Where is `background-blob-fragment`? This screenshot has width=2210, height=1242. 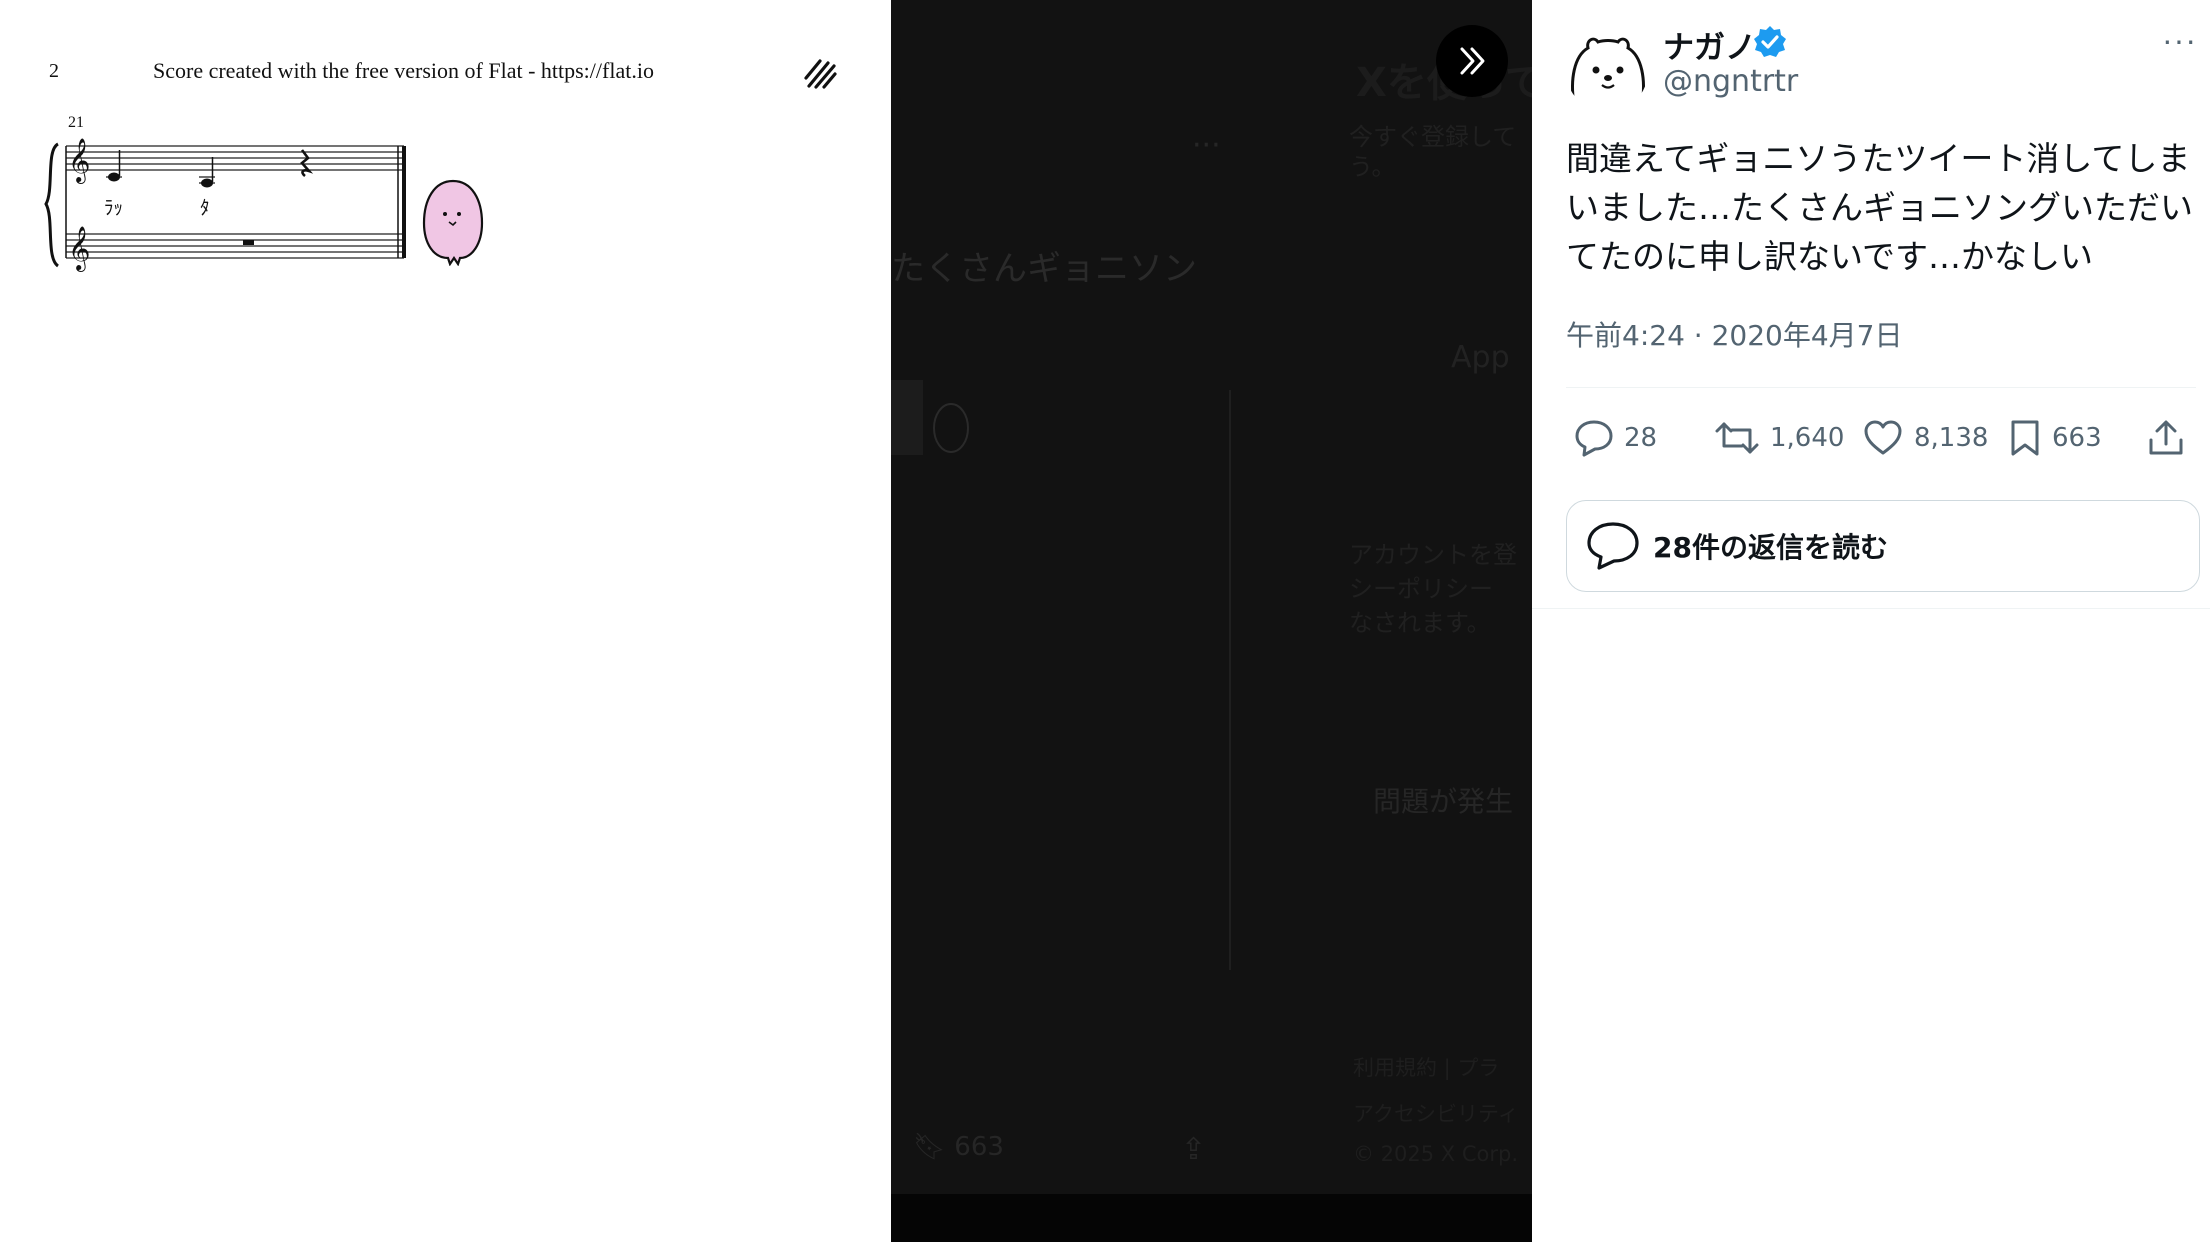
background-blob-fragment is located at coordinates (951, 428).